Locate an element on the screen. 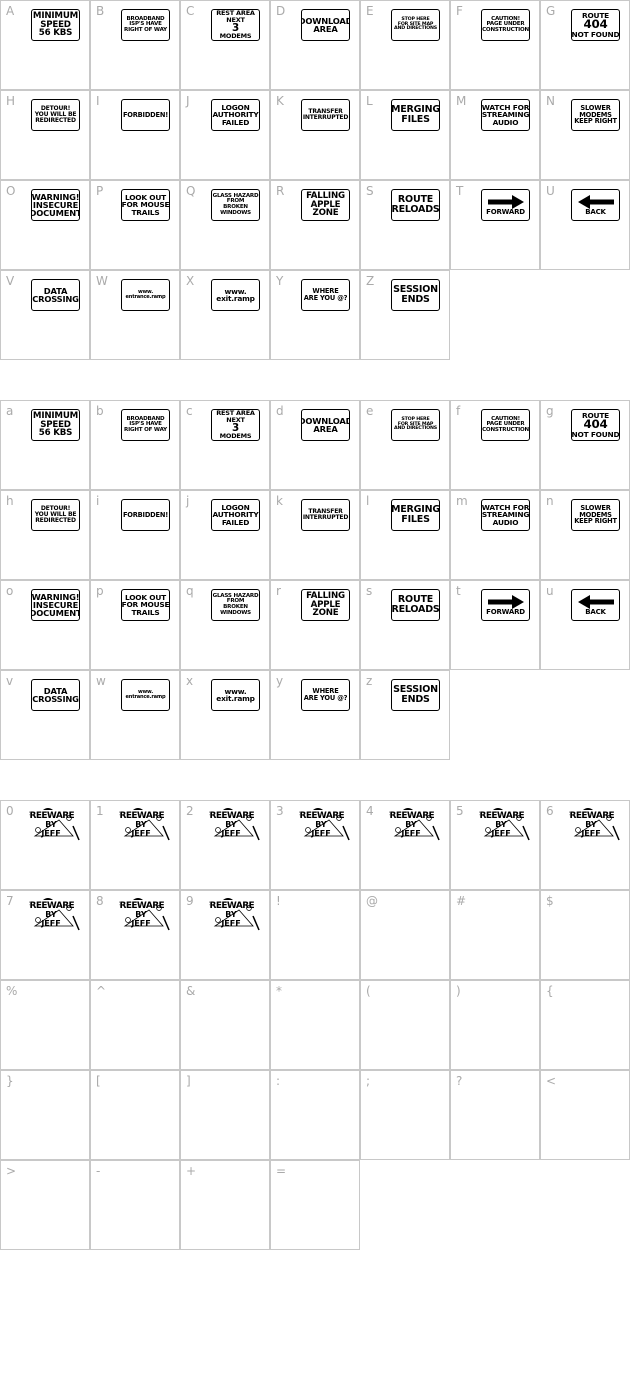 This screenshot has width=640, height=1400. road-sign: www. exit.ramp is located at coordinates (235, 695).